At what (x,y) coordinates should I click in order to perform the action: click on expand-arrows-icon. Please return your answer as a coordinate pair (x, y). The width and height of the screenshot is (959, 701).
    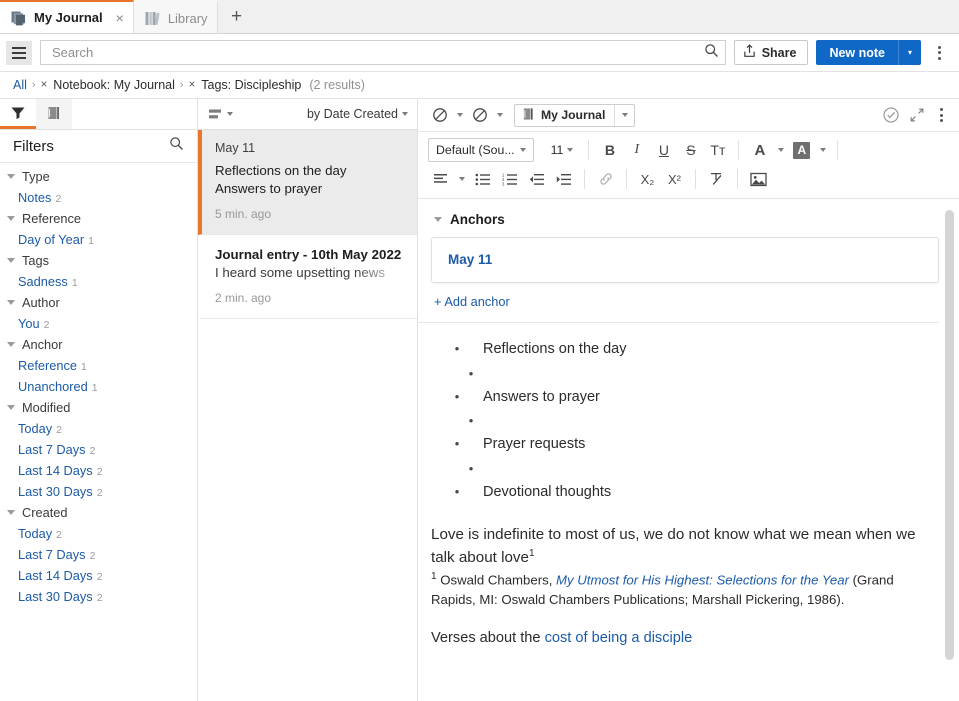
    Looking at the image, I should click on (916, 115).